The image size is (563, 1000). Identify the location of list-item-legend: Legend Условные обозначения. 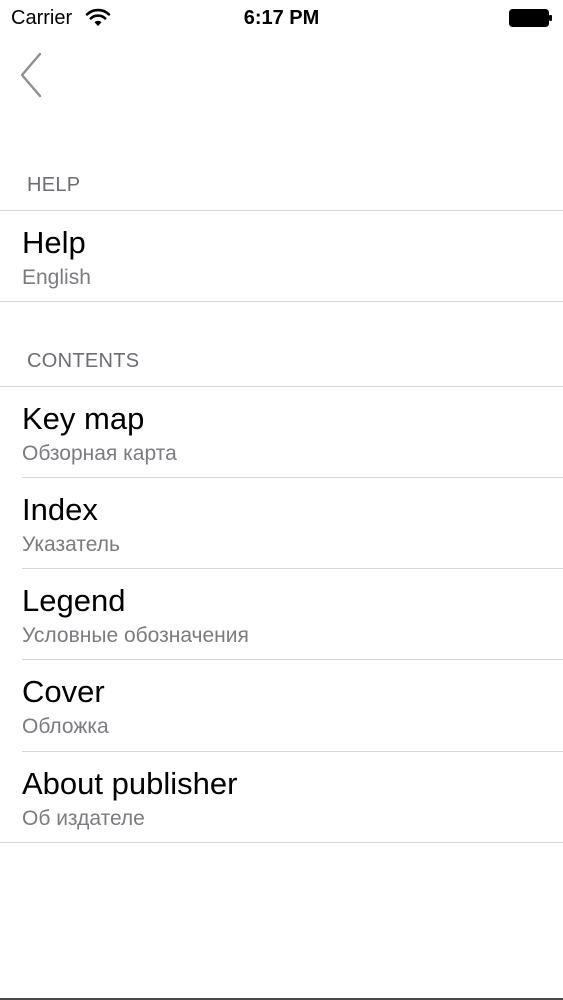
(281, 614).